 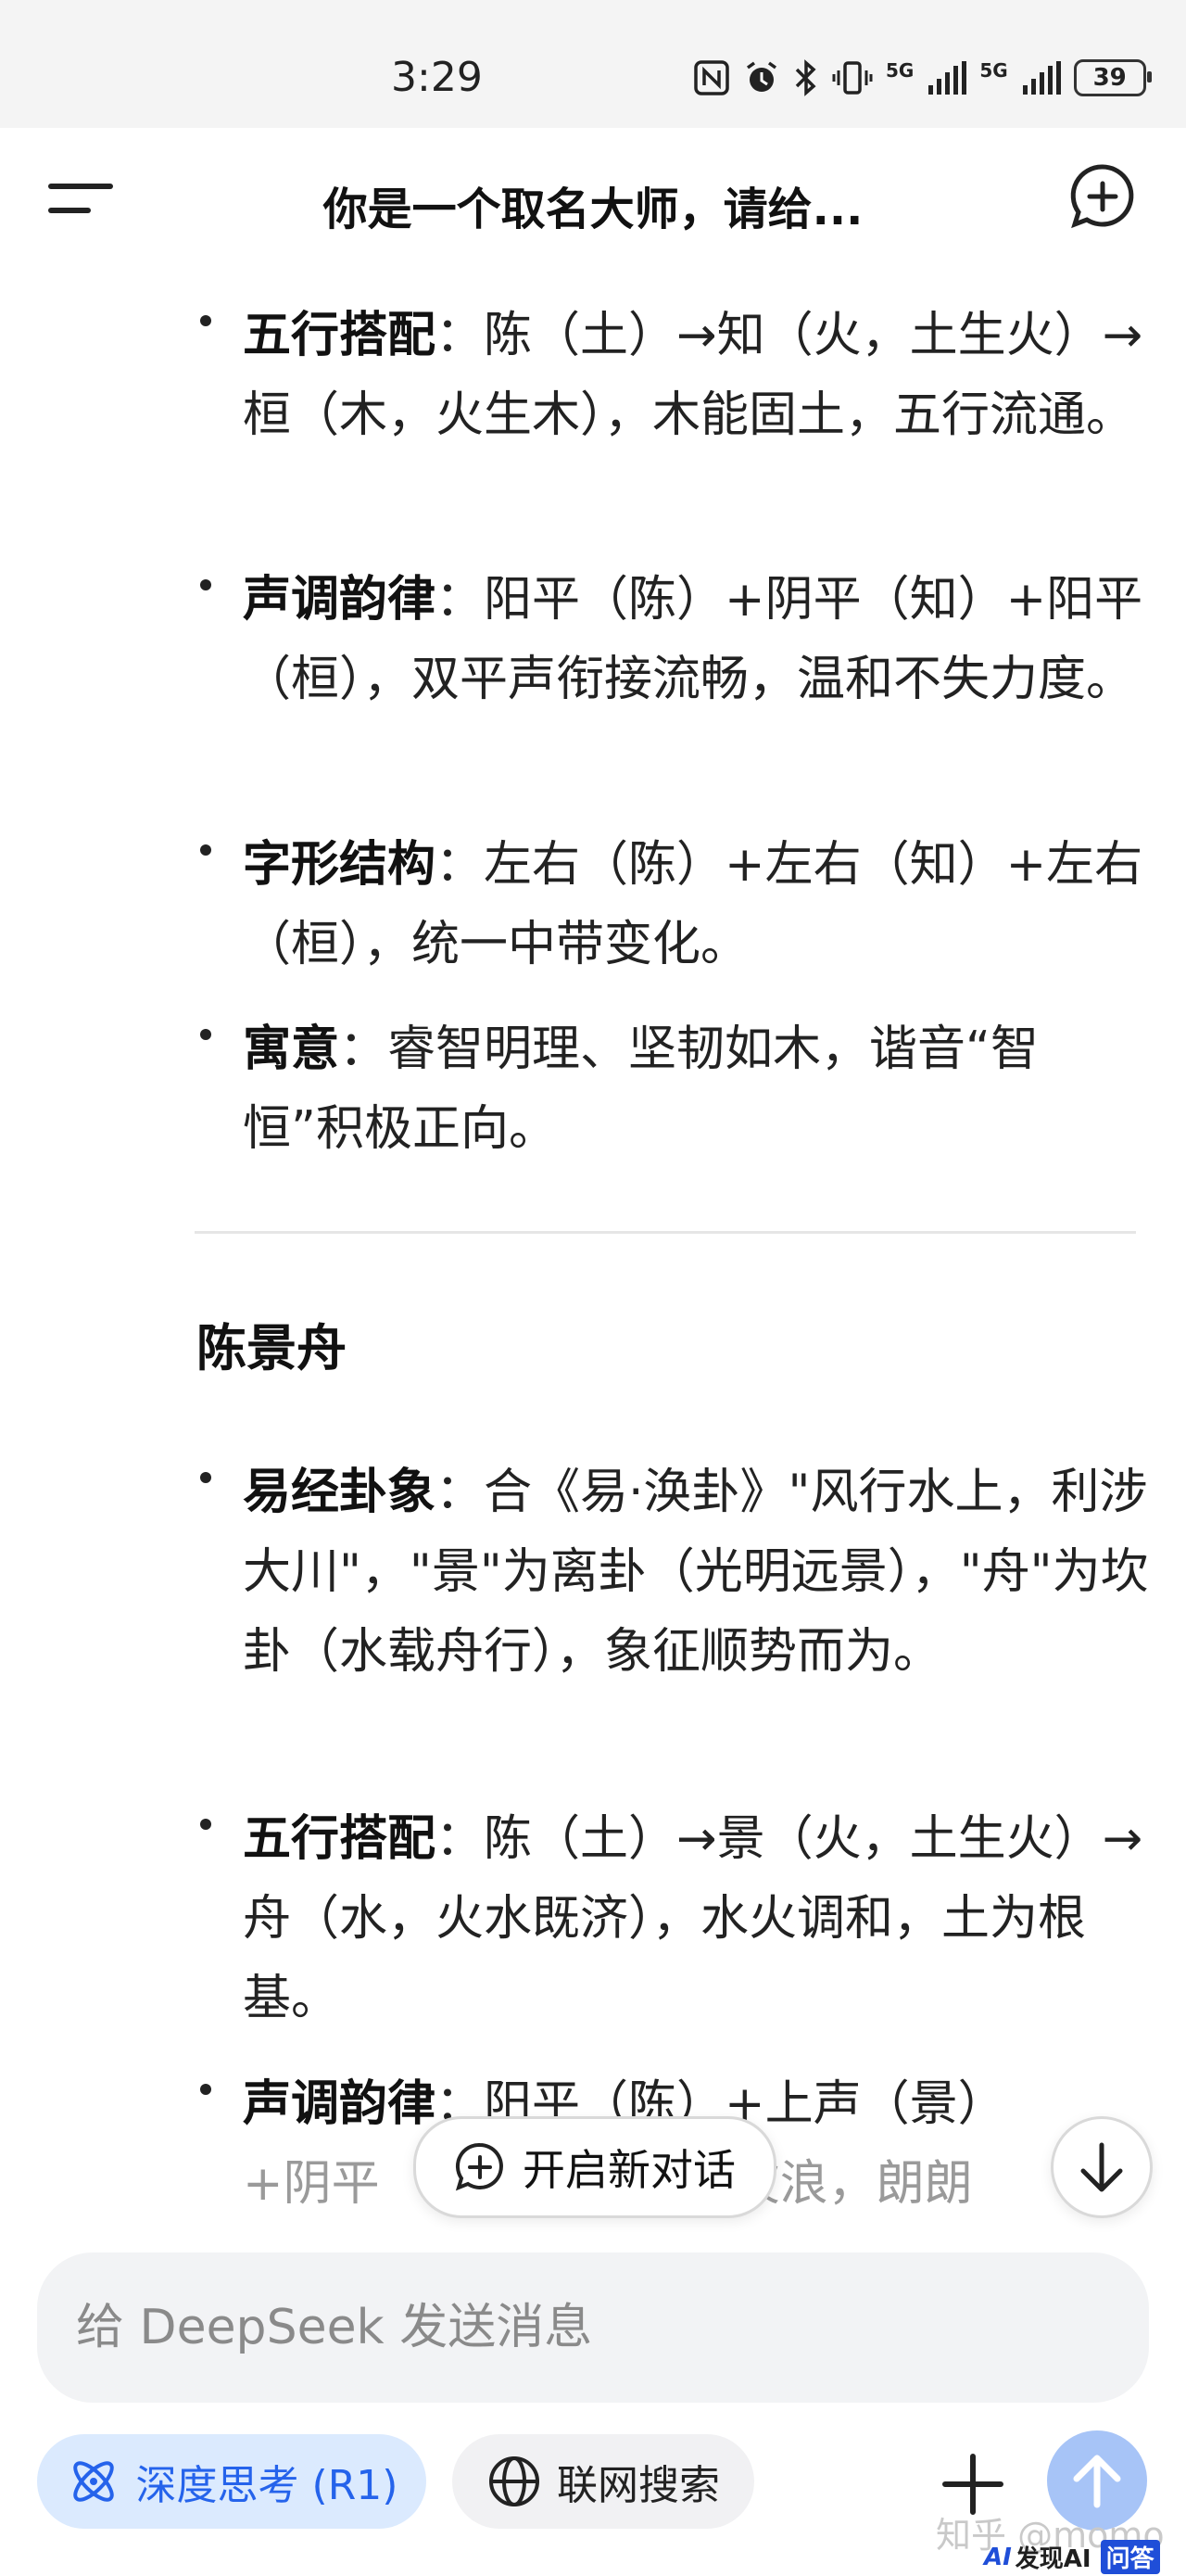 I want to click on message-input-box, so click(x=593, y=2327).